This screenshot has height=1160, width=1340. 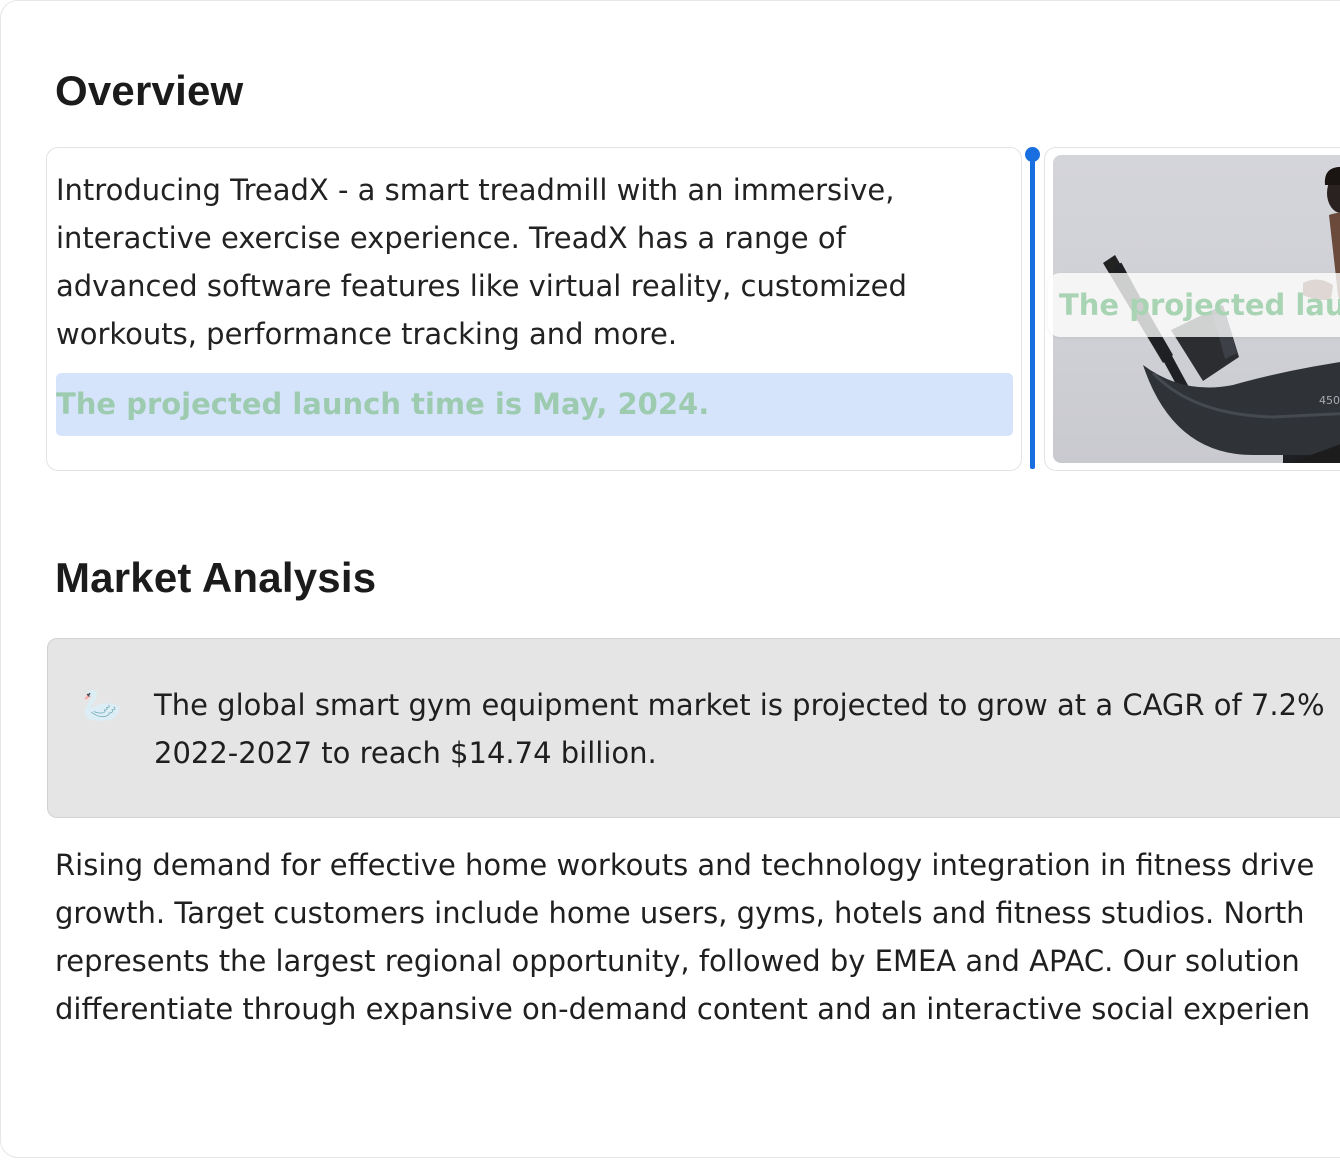 What do you see at coordinates (383, 404) in the screenshot?
I see `launch-time-text: The projected launch time is May, 2024.` at bounding box center [383, 404].